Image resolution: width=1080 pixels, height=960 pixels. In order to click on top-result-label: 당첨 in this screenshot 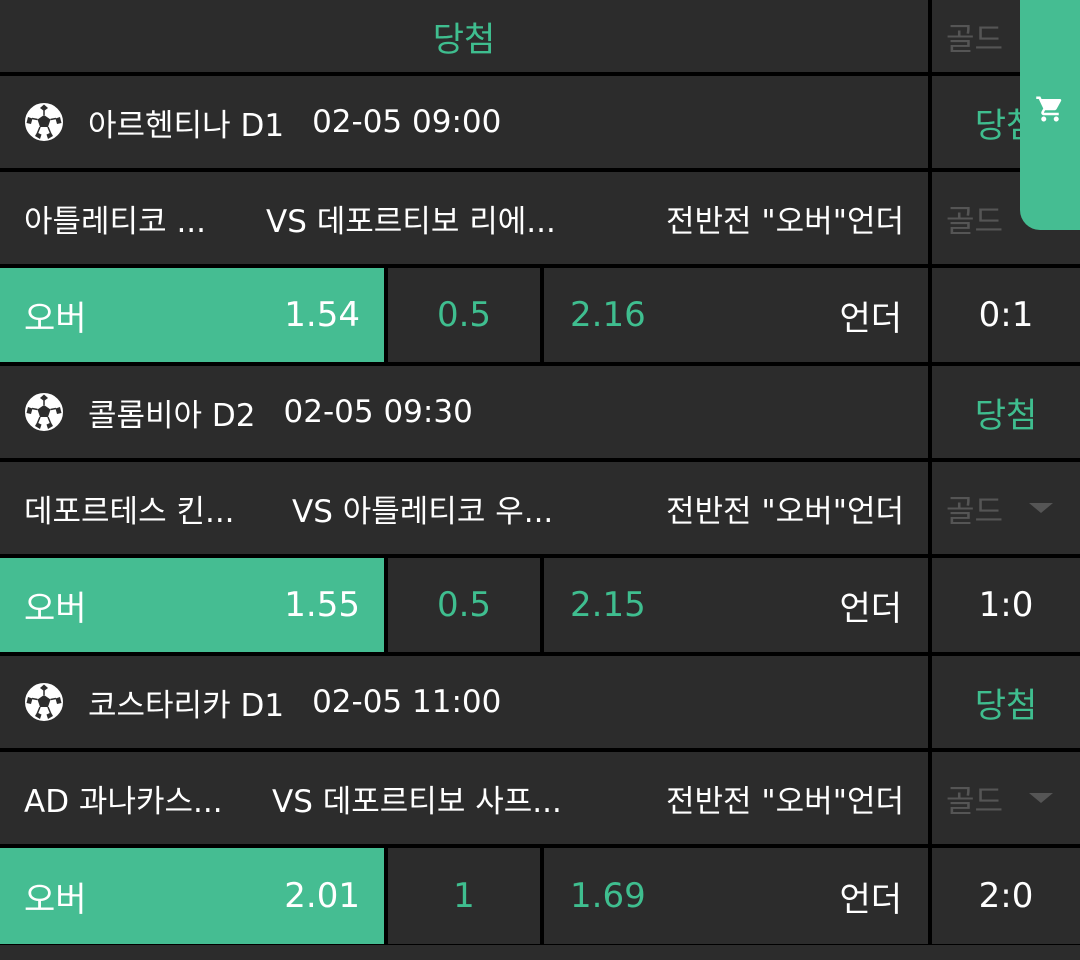, I will do `click(464, 39)`.